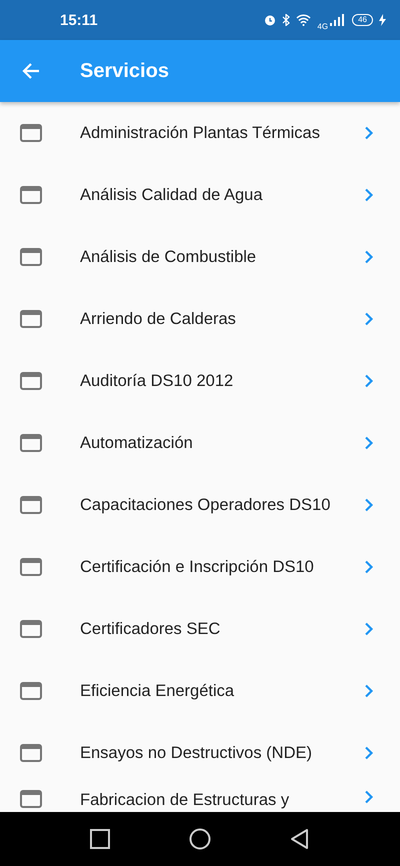 This screenshot has height=866, width=400. Describe the element at coordinates (338, 20) in the screenshot. I see `signal-icon` at that location.